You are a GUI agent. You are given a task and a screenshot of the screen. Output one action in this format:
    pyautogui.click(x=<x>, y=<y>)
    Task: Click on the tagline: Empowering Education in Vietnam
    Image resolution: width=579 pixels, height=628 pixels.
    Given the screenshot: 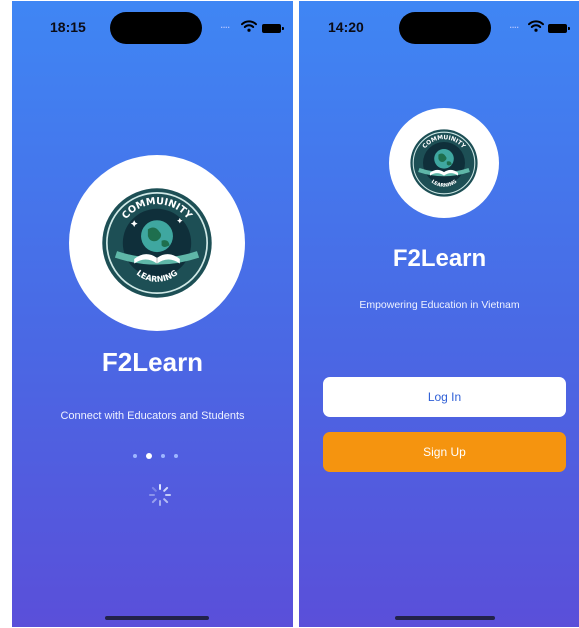 What is the action you would take?
    pyautogui.click(x=439, y=305)
    